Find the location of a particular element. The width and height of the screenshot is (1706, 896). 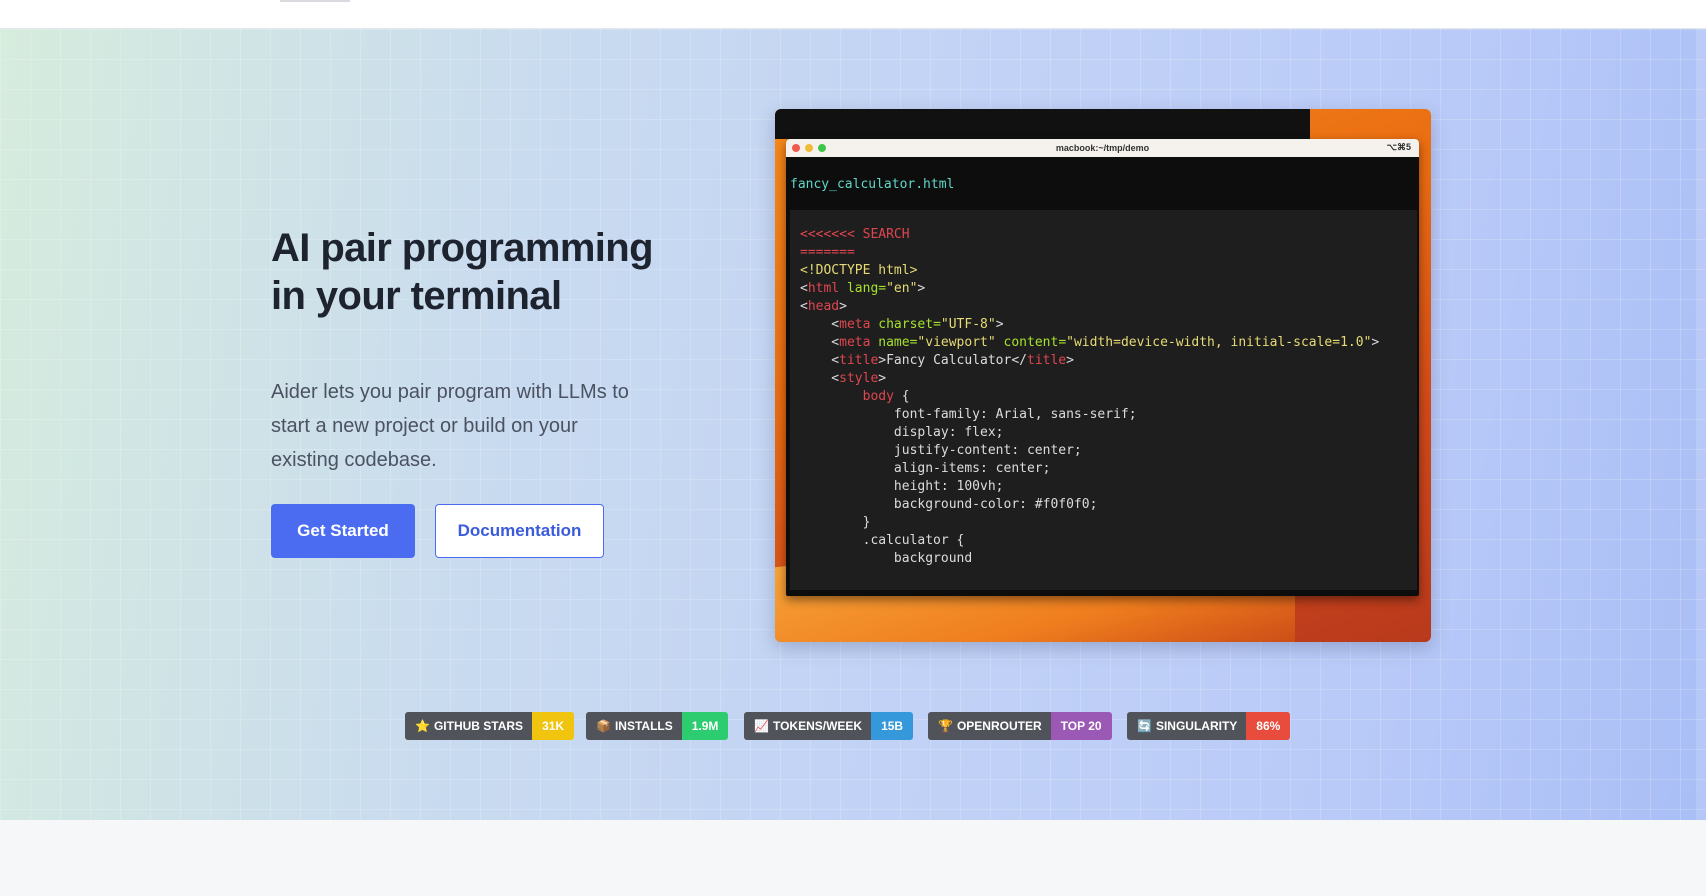

trophy-icon: 🏆 is located at coordinates (945, 726).